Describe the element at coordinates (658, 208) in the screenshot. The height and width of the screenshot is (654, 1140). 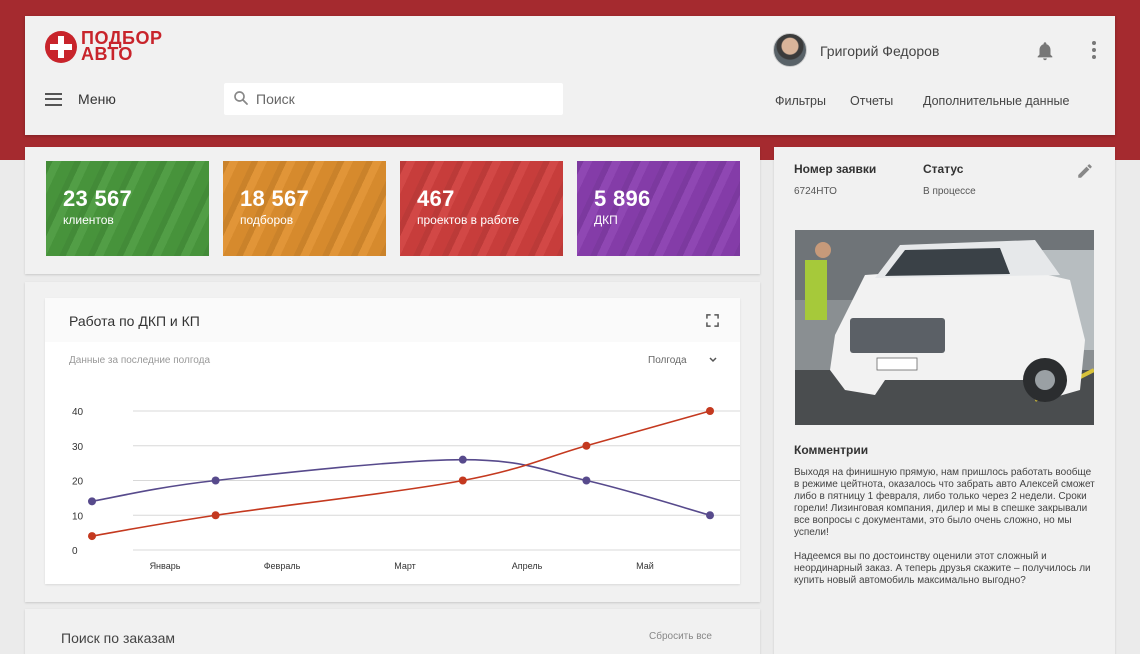
I see `stat-card-dkp: 5 896 ДКП` at that location.